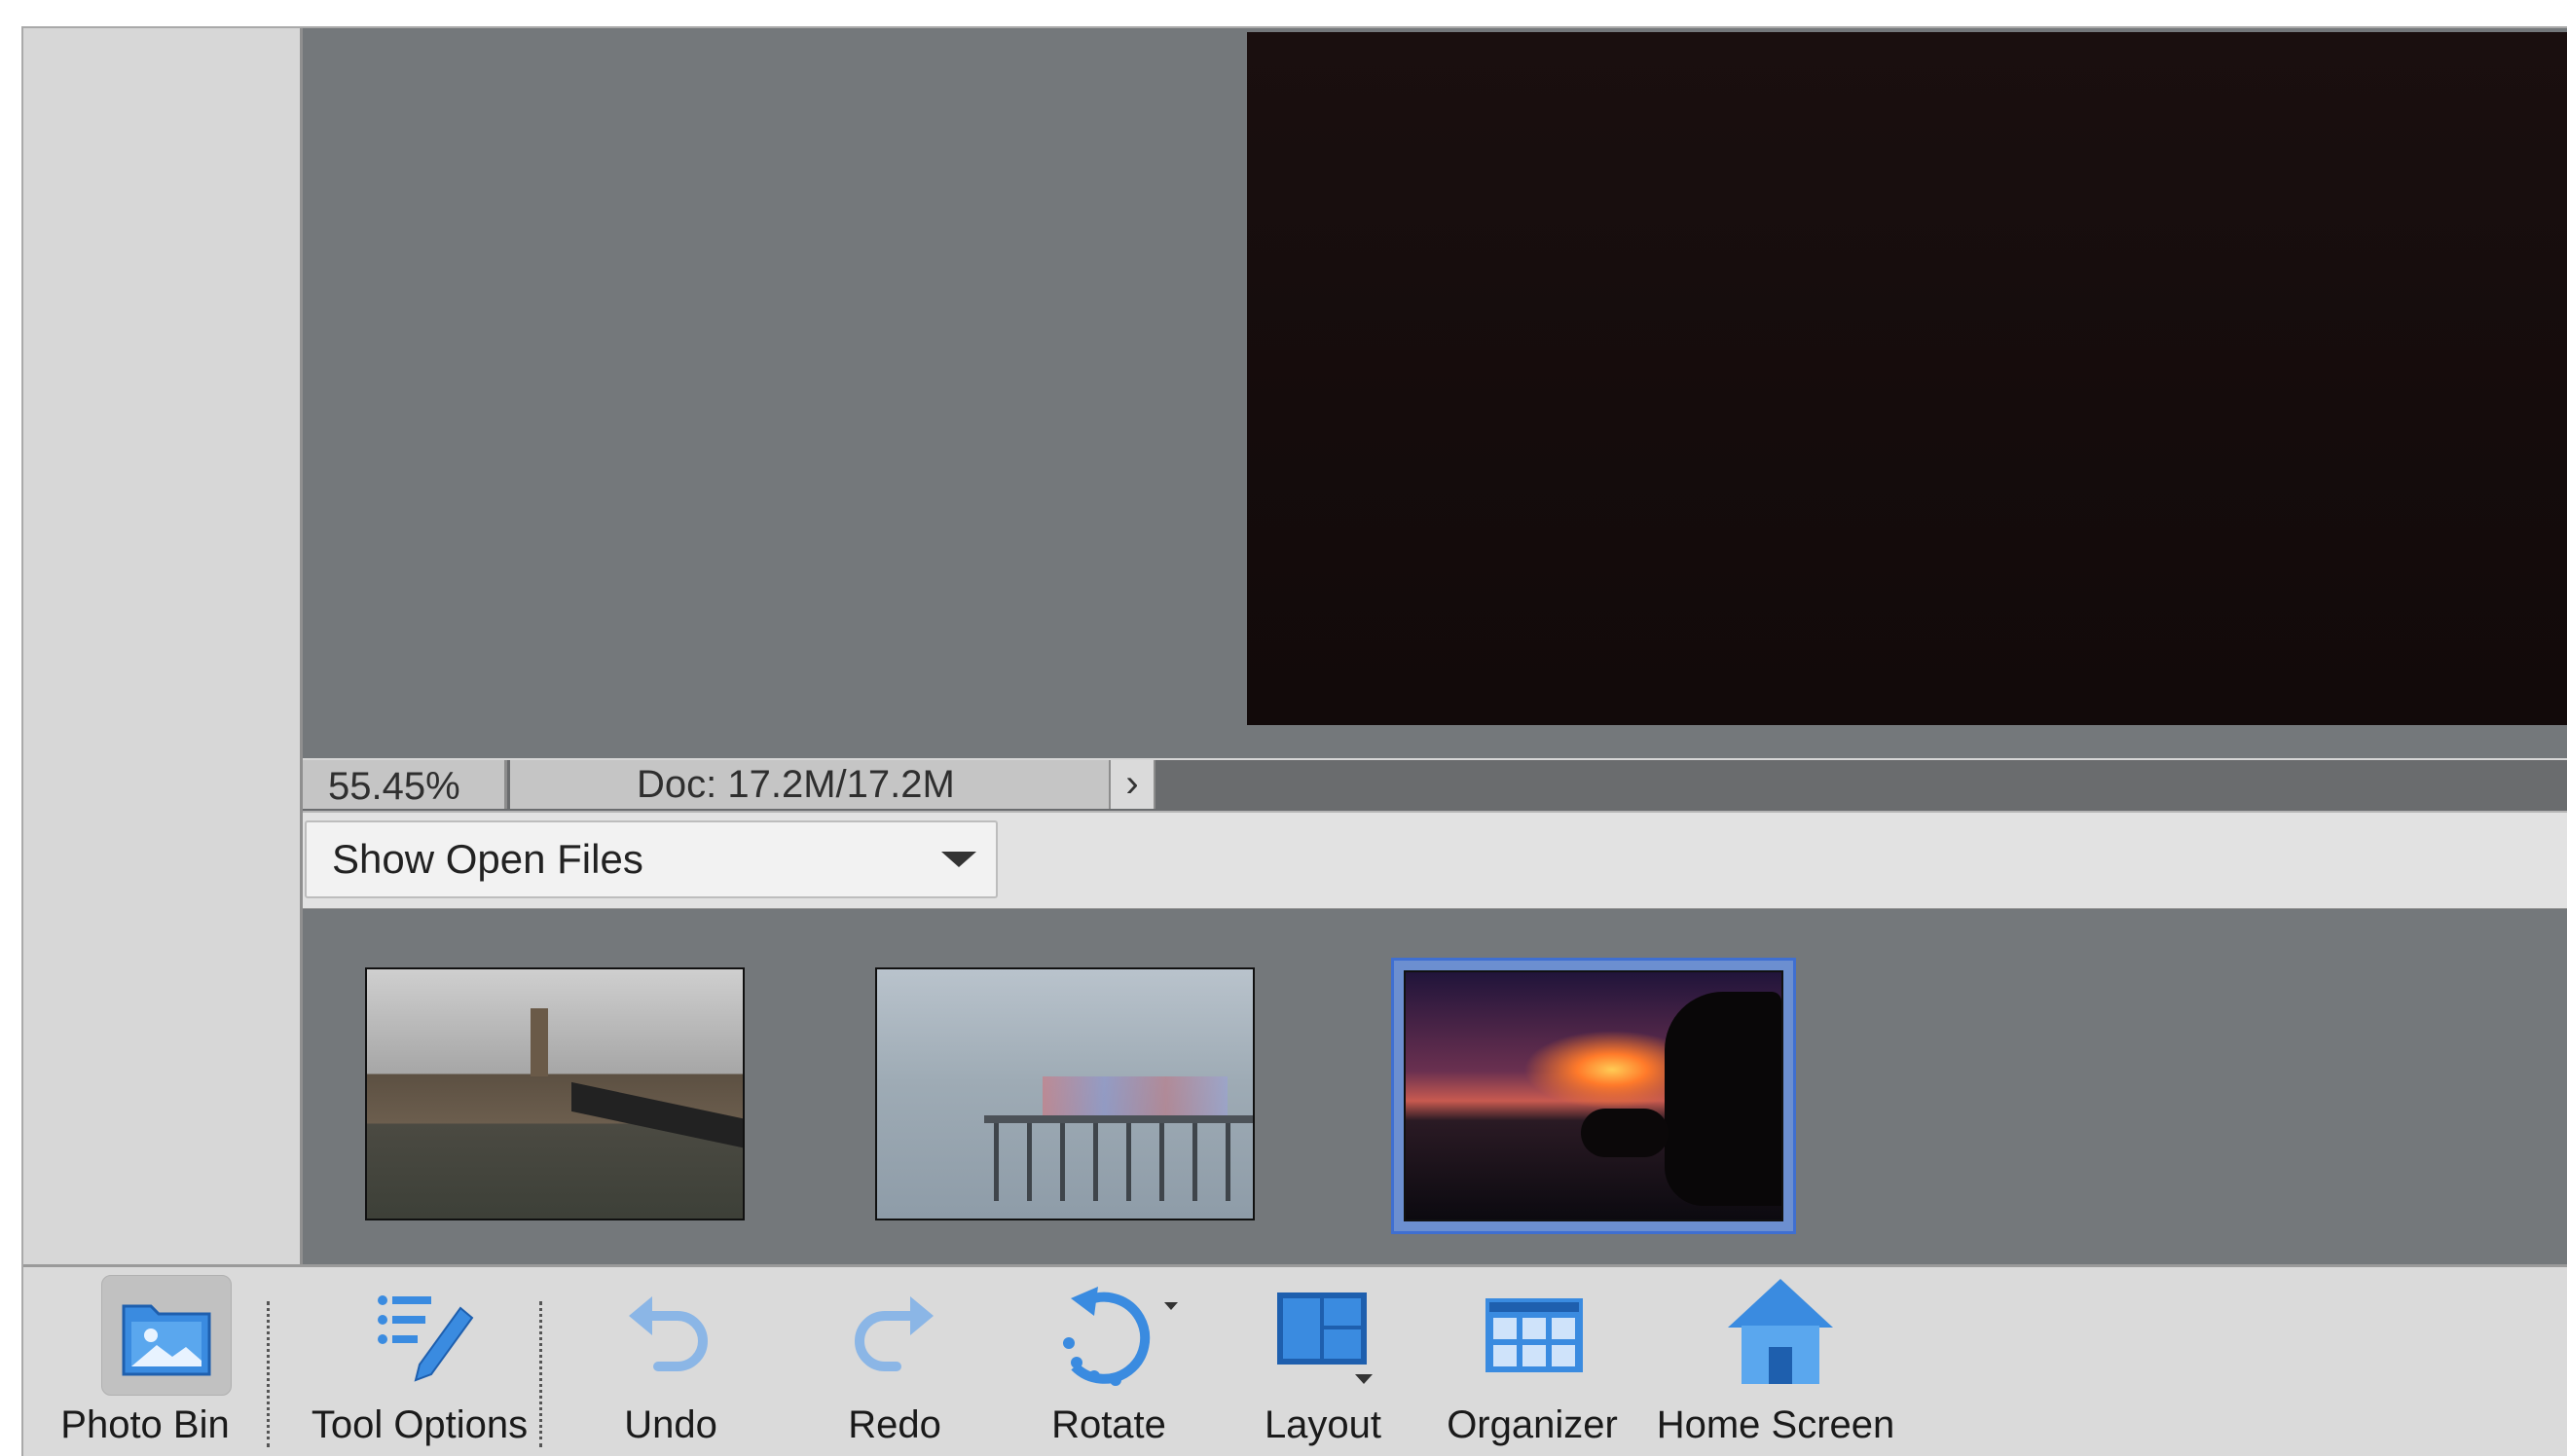  I want to click on chevron-down-icon, so click(958, 859).